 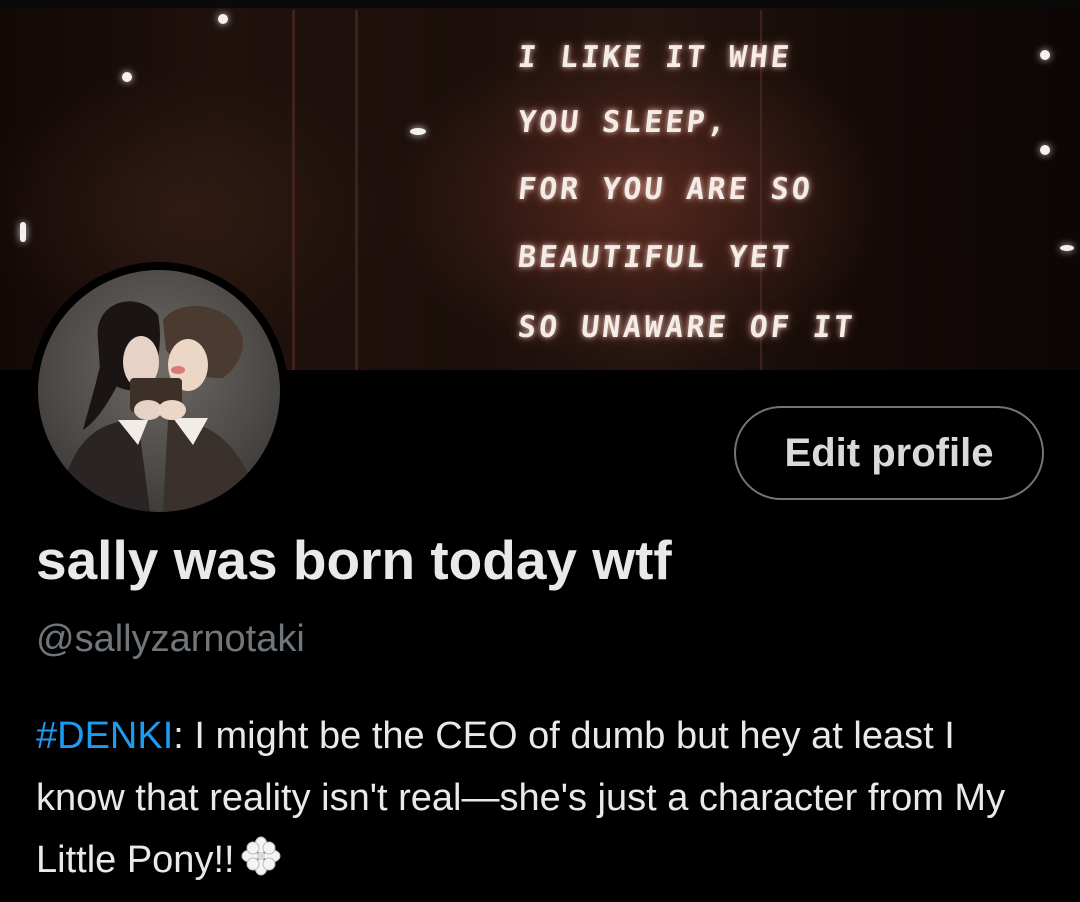 What do you see at coordinates (623, 122) in the screenshot?
I see `banner-neon-line: YOU SLEEP,` at bounding box center [623, 122].